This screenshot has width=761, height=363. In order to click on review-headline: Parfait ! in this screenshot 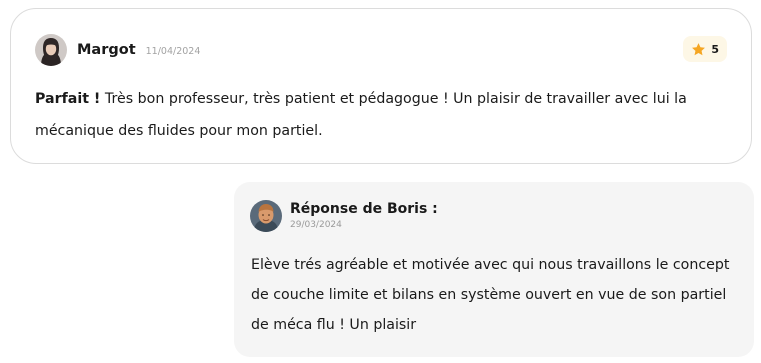, I will do `click(68, 99)`.